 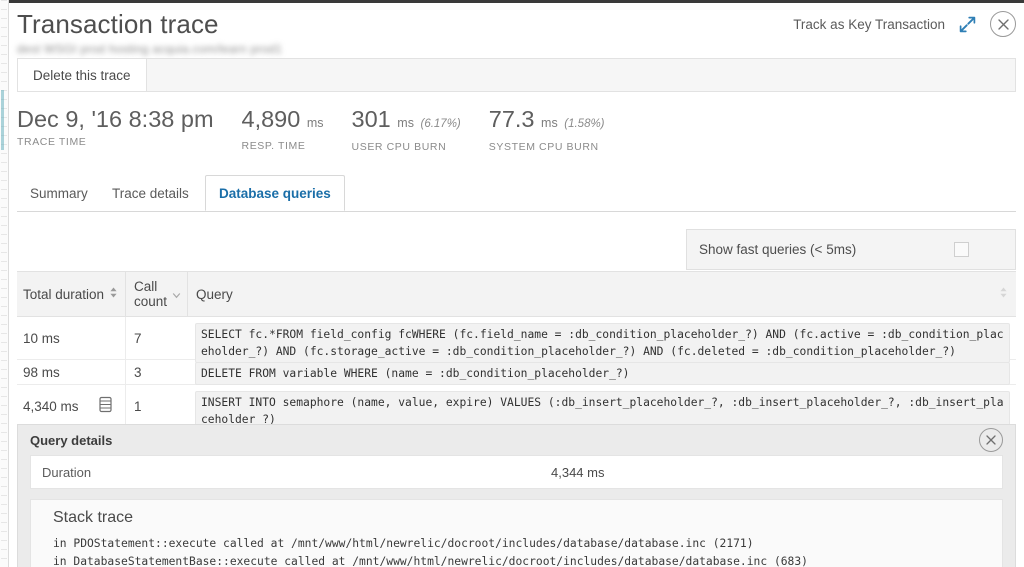 I want to click on stat-label: USER CPU BURN, so click(x=399, y=147).